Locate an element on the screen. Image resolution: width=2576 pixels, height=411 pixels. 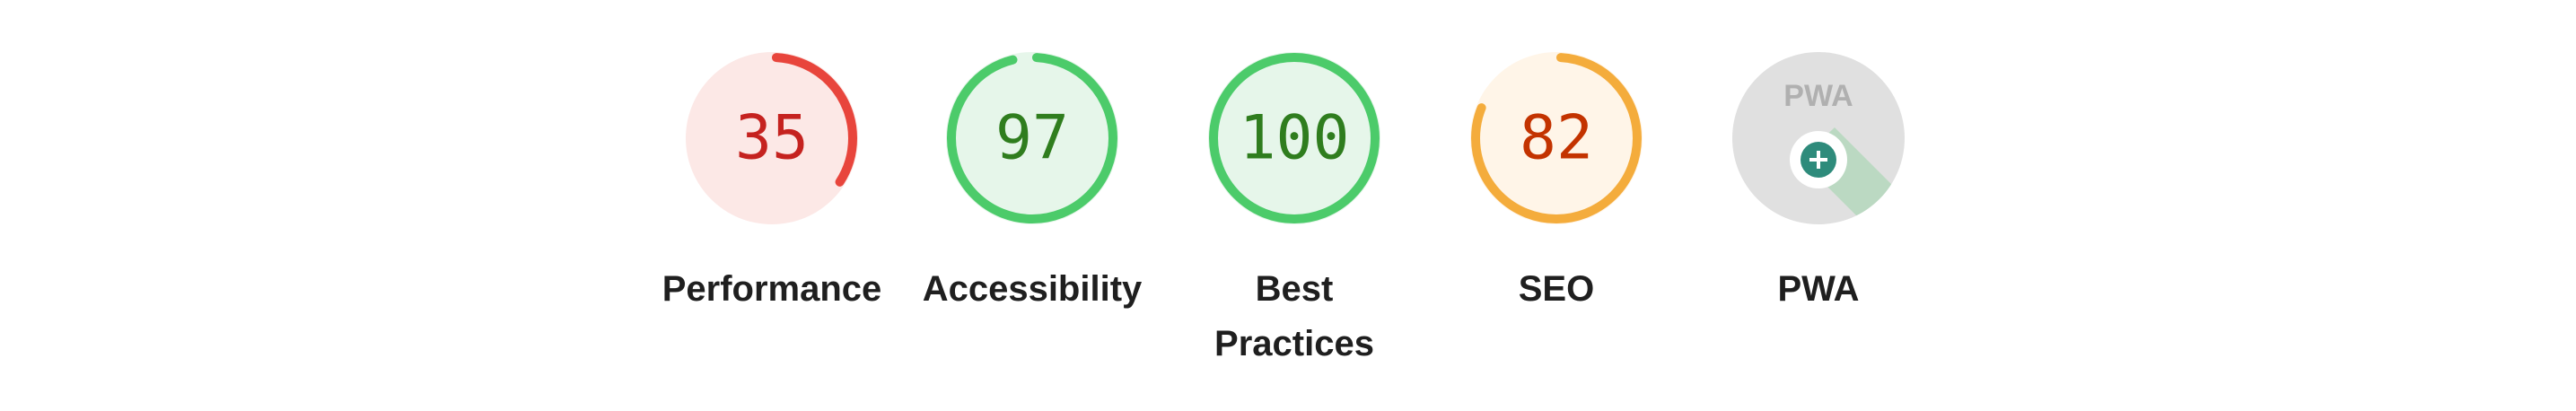
gauge-performance-score: 35 is located at coordinates (772, 138).